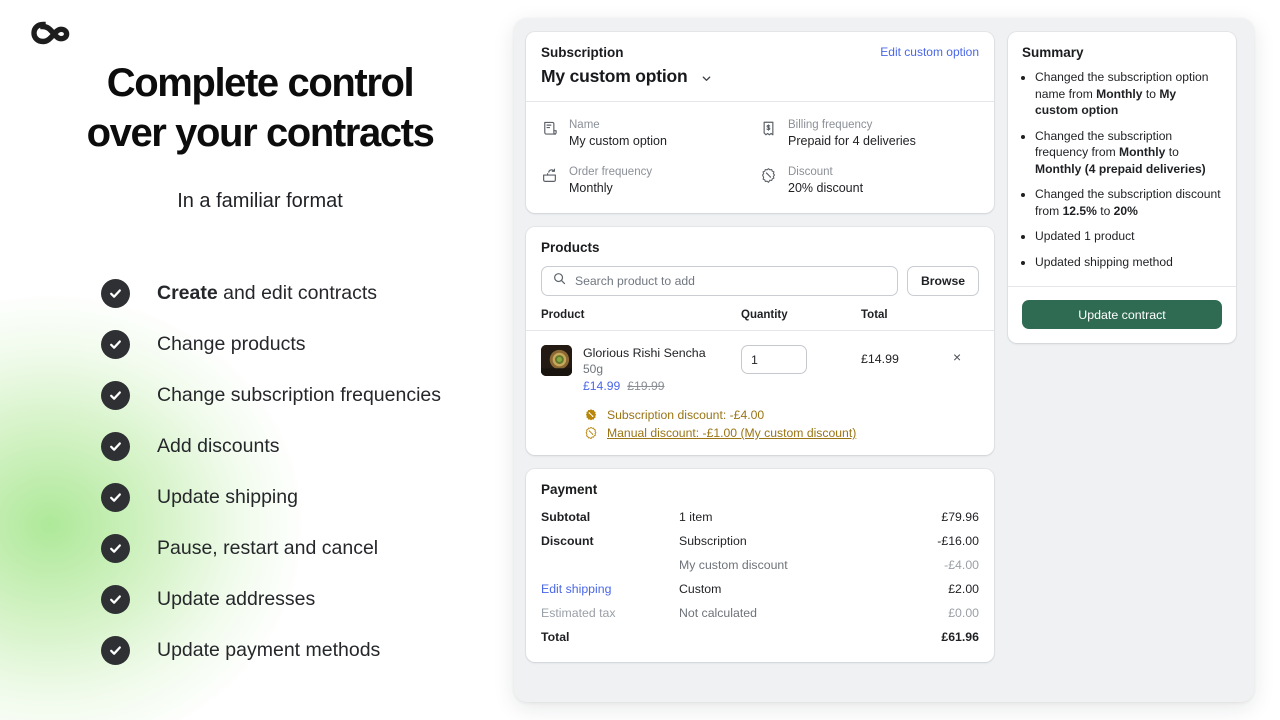 This screenshot has width=1280, height=720. Describe the element at coordinates (874, 315) in the screenshot. I see `column-header-total: Total` at that location.